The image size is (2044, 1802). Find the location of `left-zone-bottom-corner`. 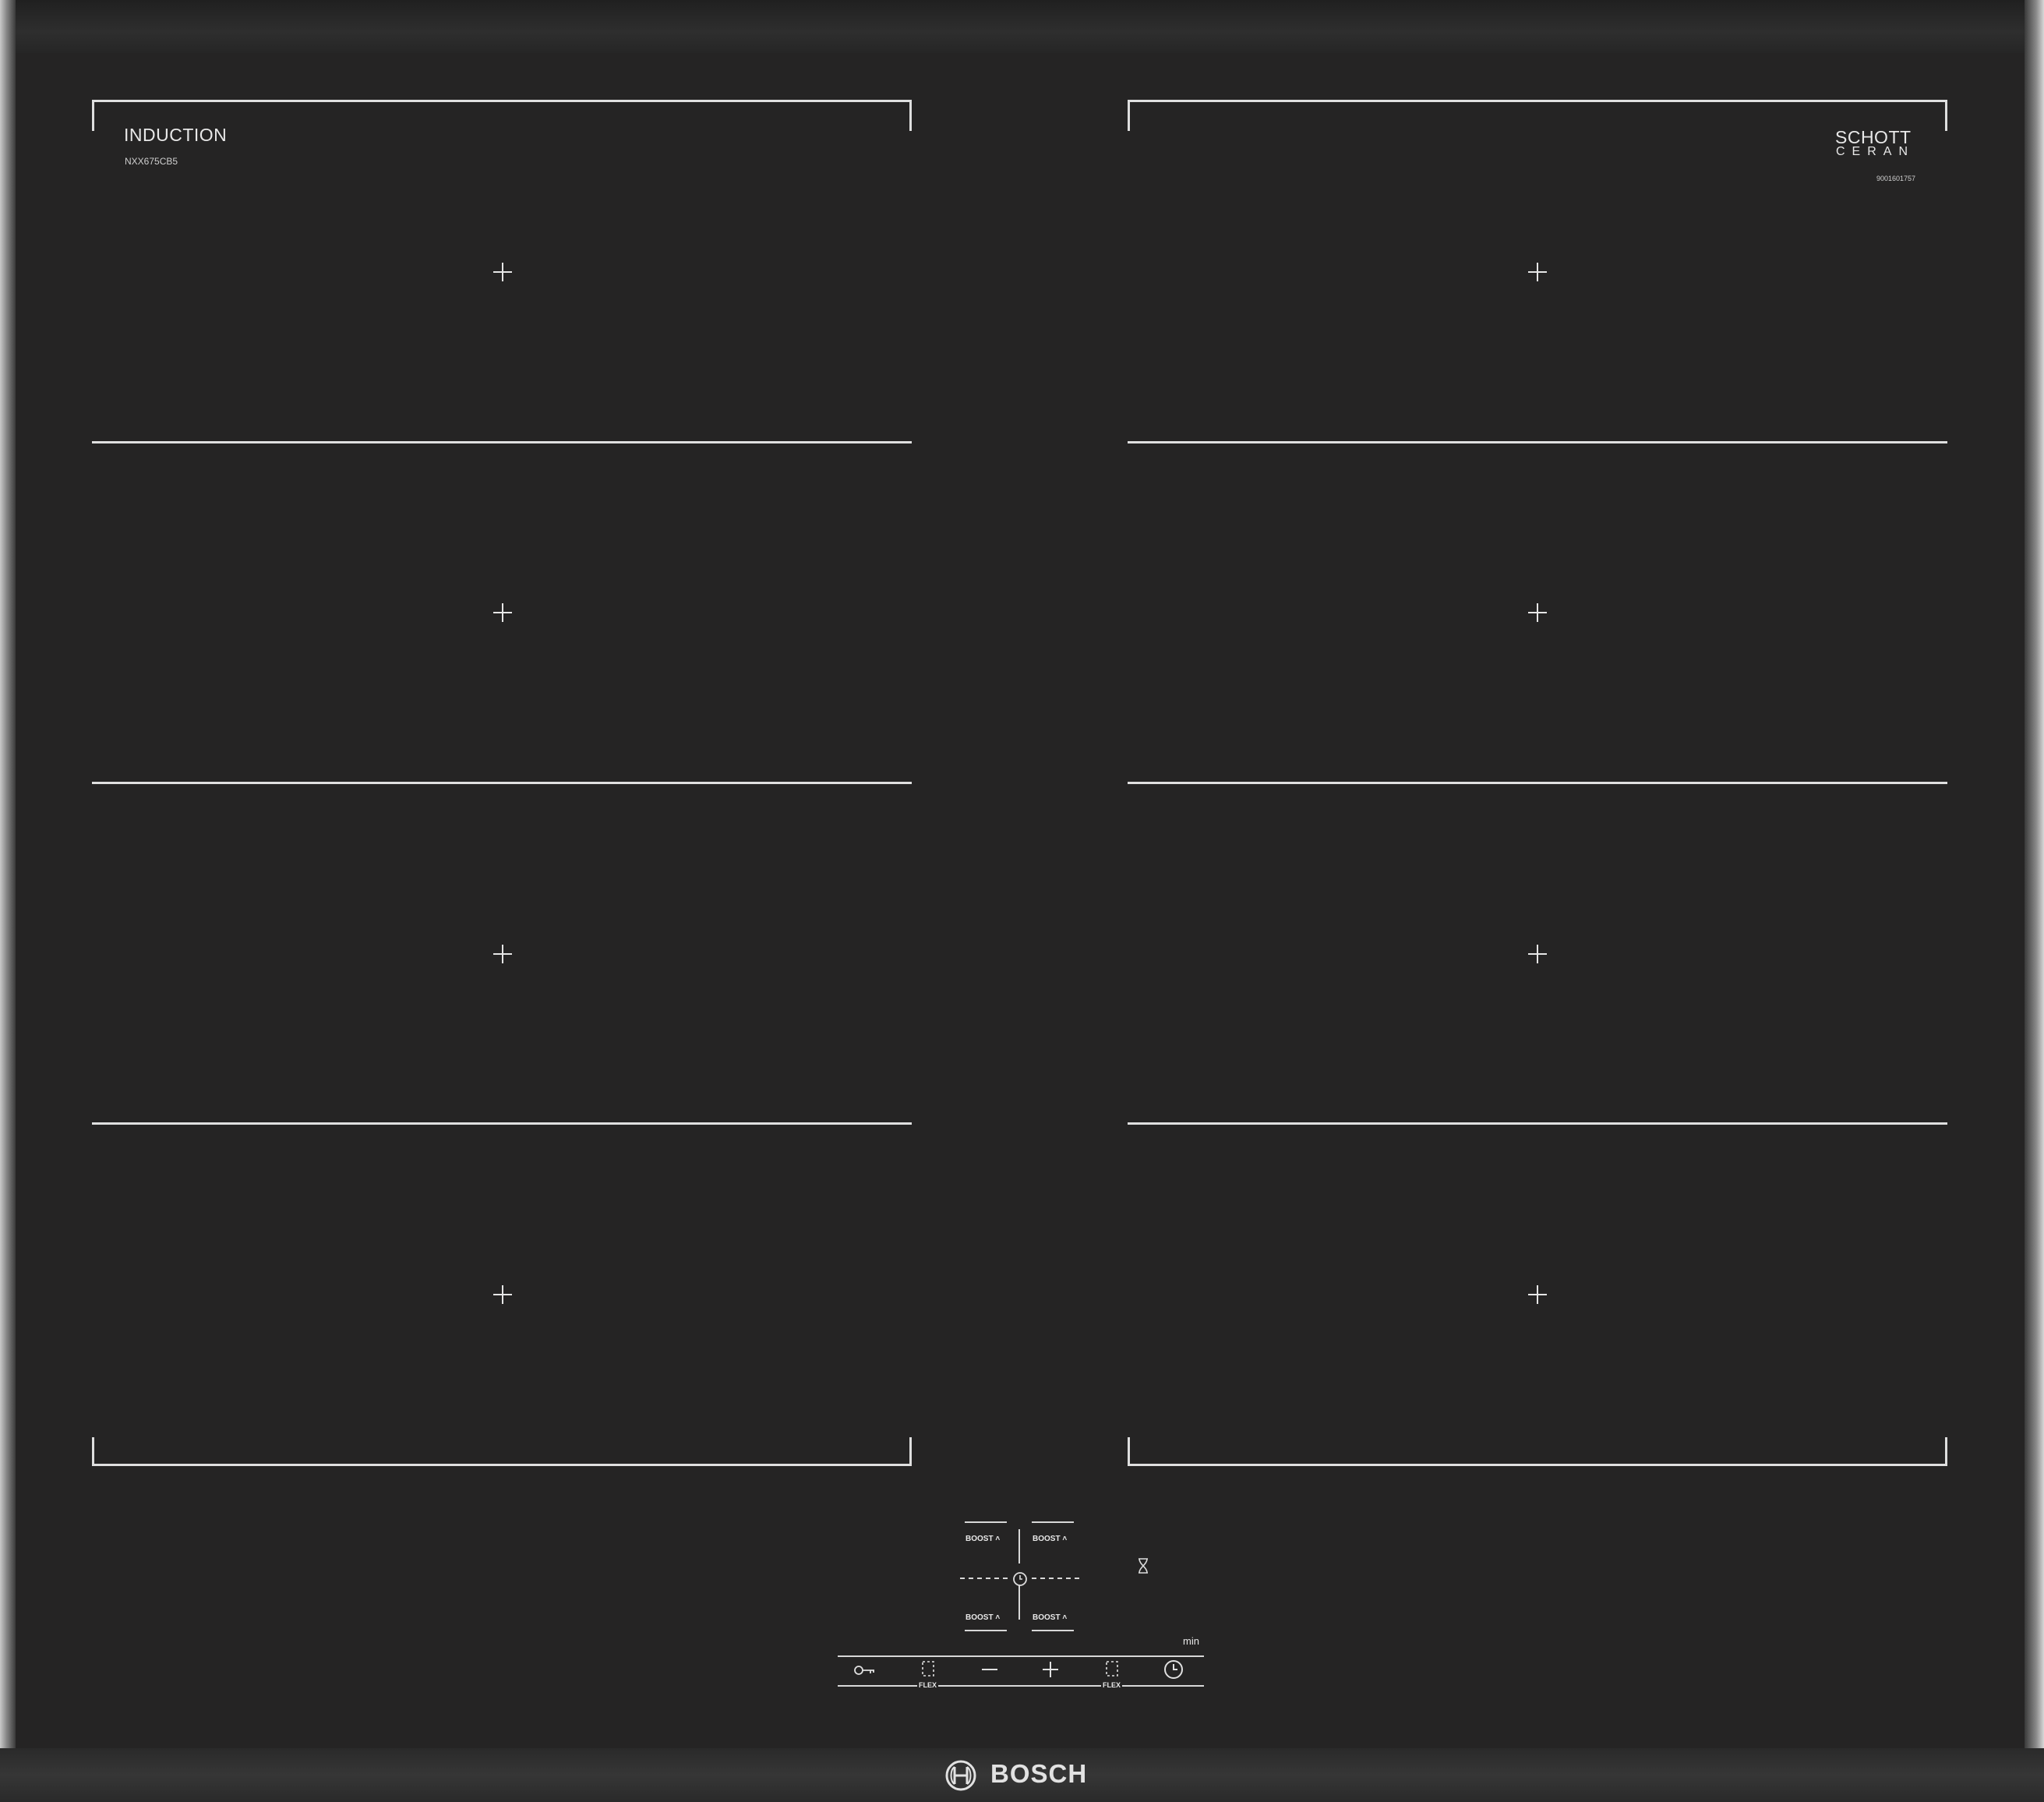

left-zone-bottom-corner is located at coordinates (502, 1451).